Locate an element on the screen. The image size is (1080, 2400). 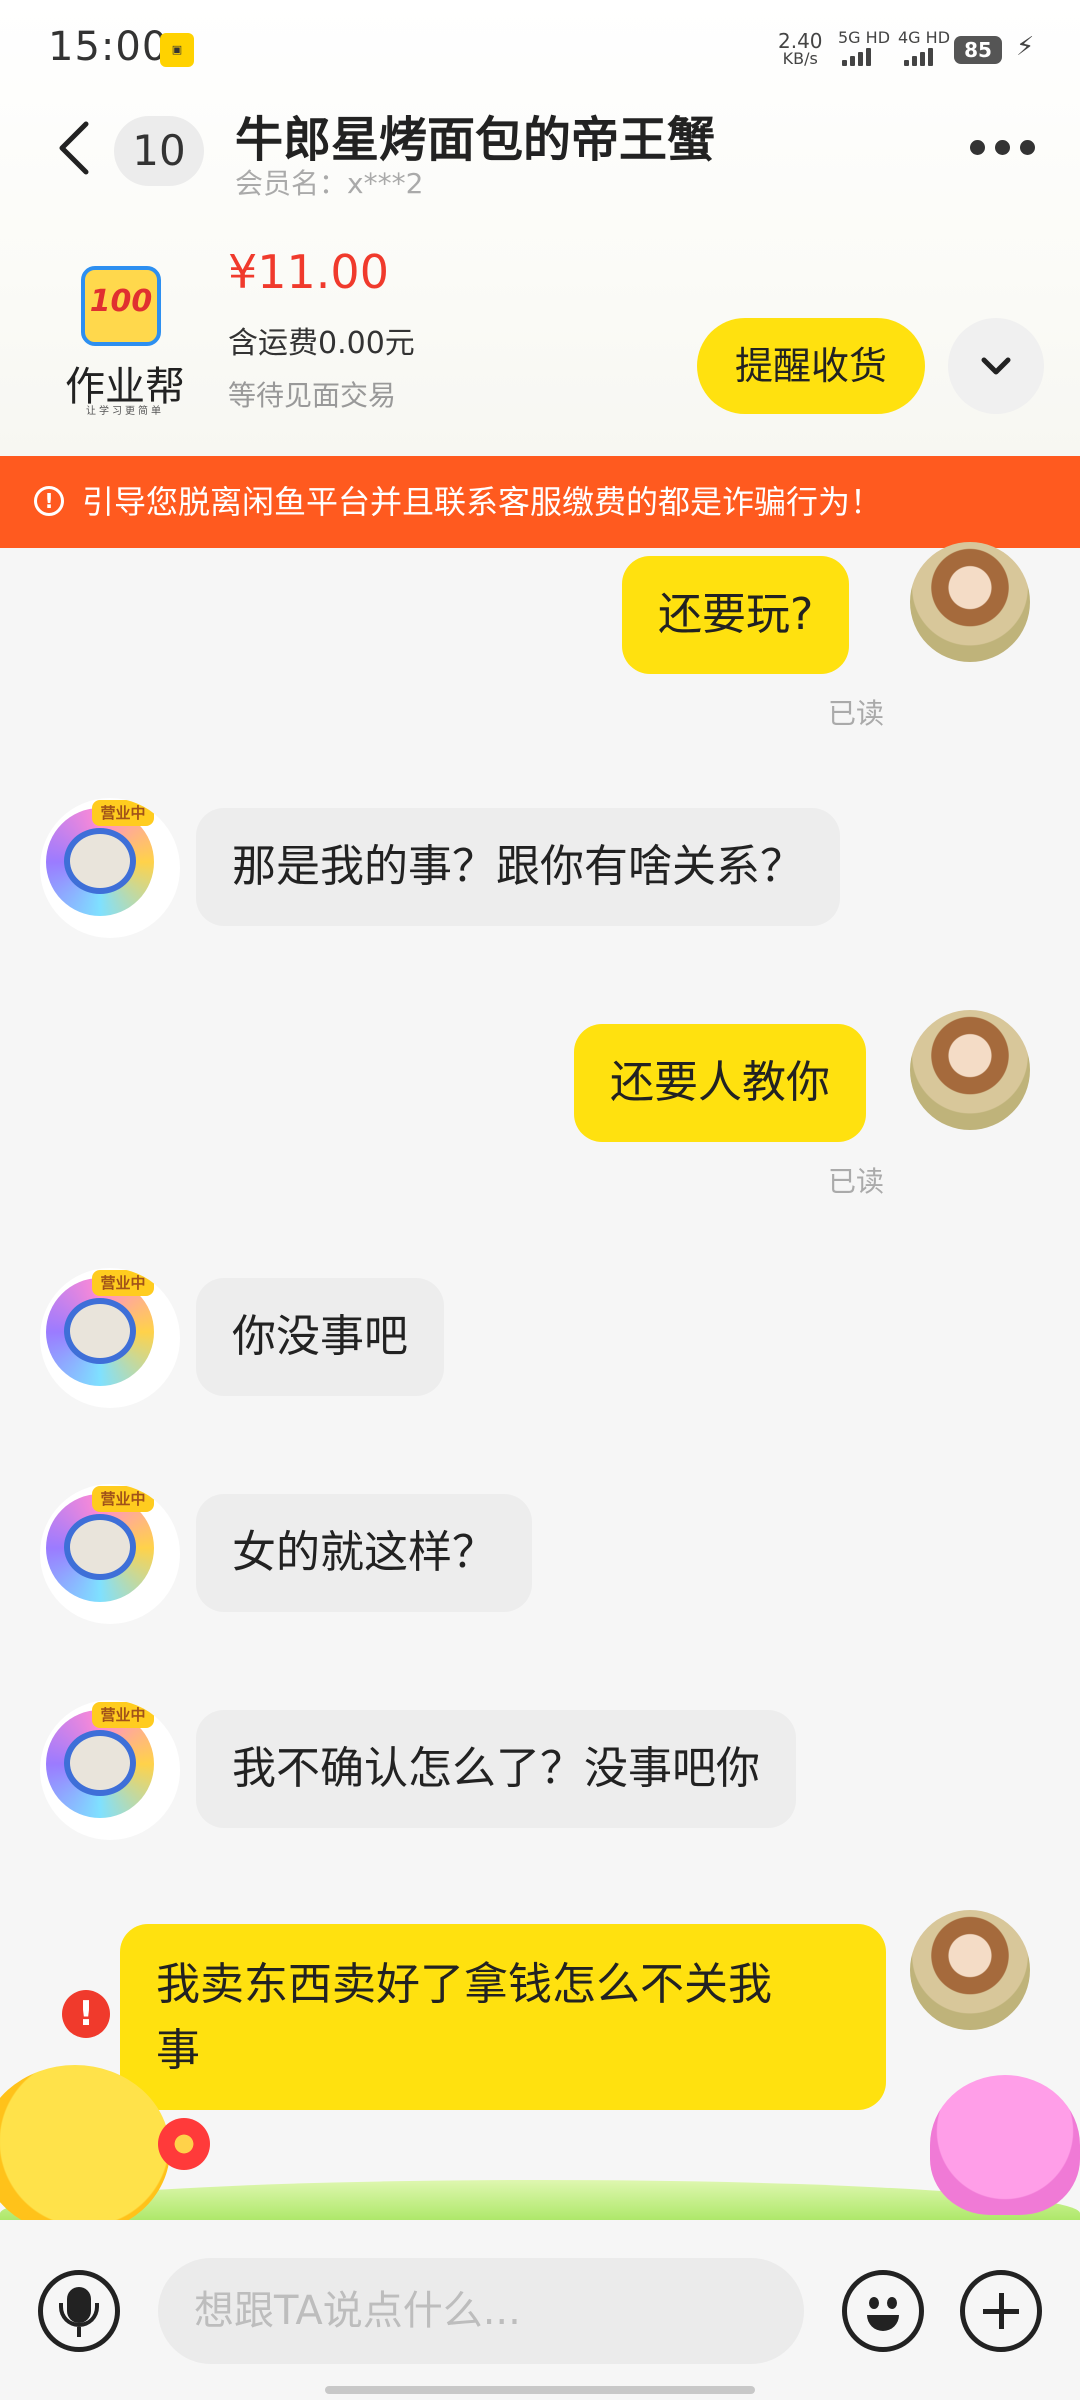
message-text-line: 事 is located at coordinates (178, 2050).